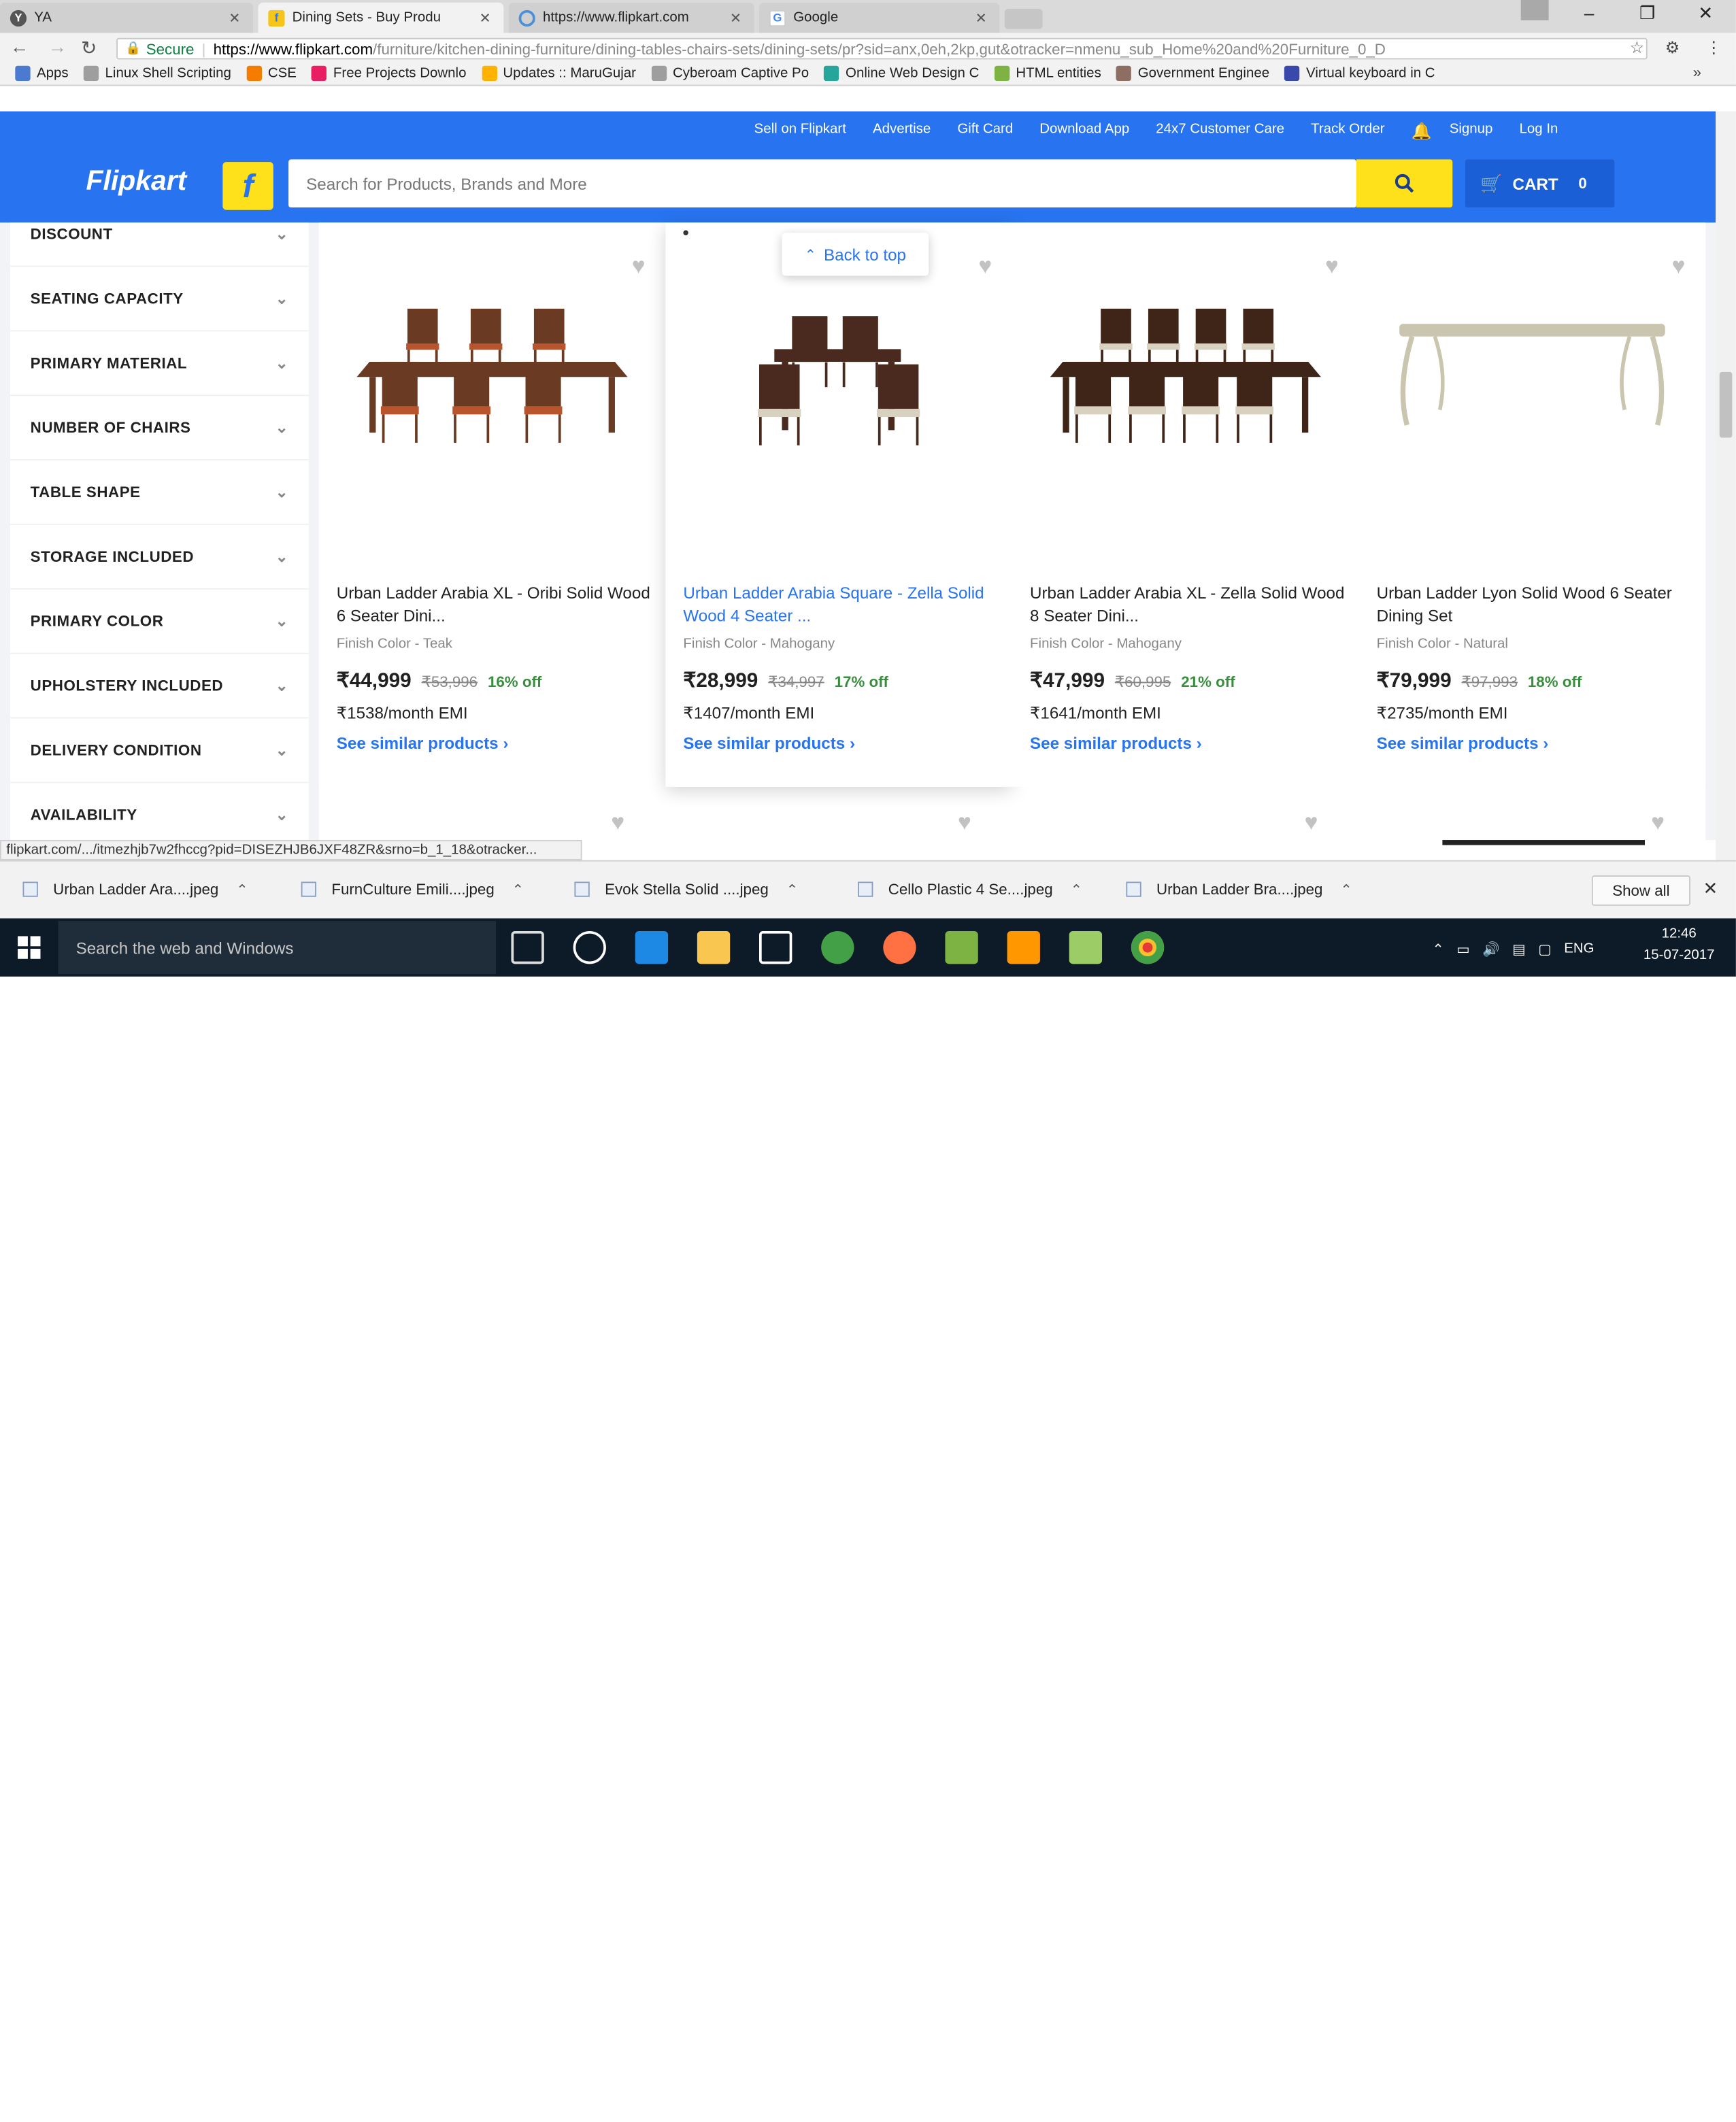  Describe the element at coordinates (686, 889) in the screenshot. I see `download-item: Evok Stella Solid ....jpeg ⌃` at that location.